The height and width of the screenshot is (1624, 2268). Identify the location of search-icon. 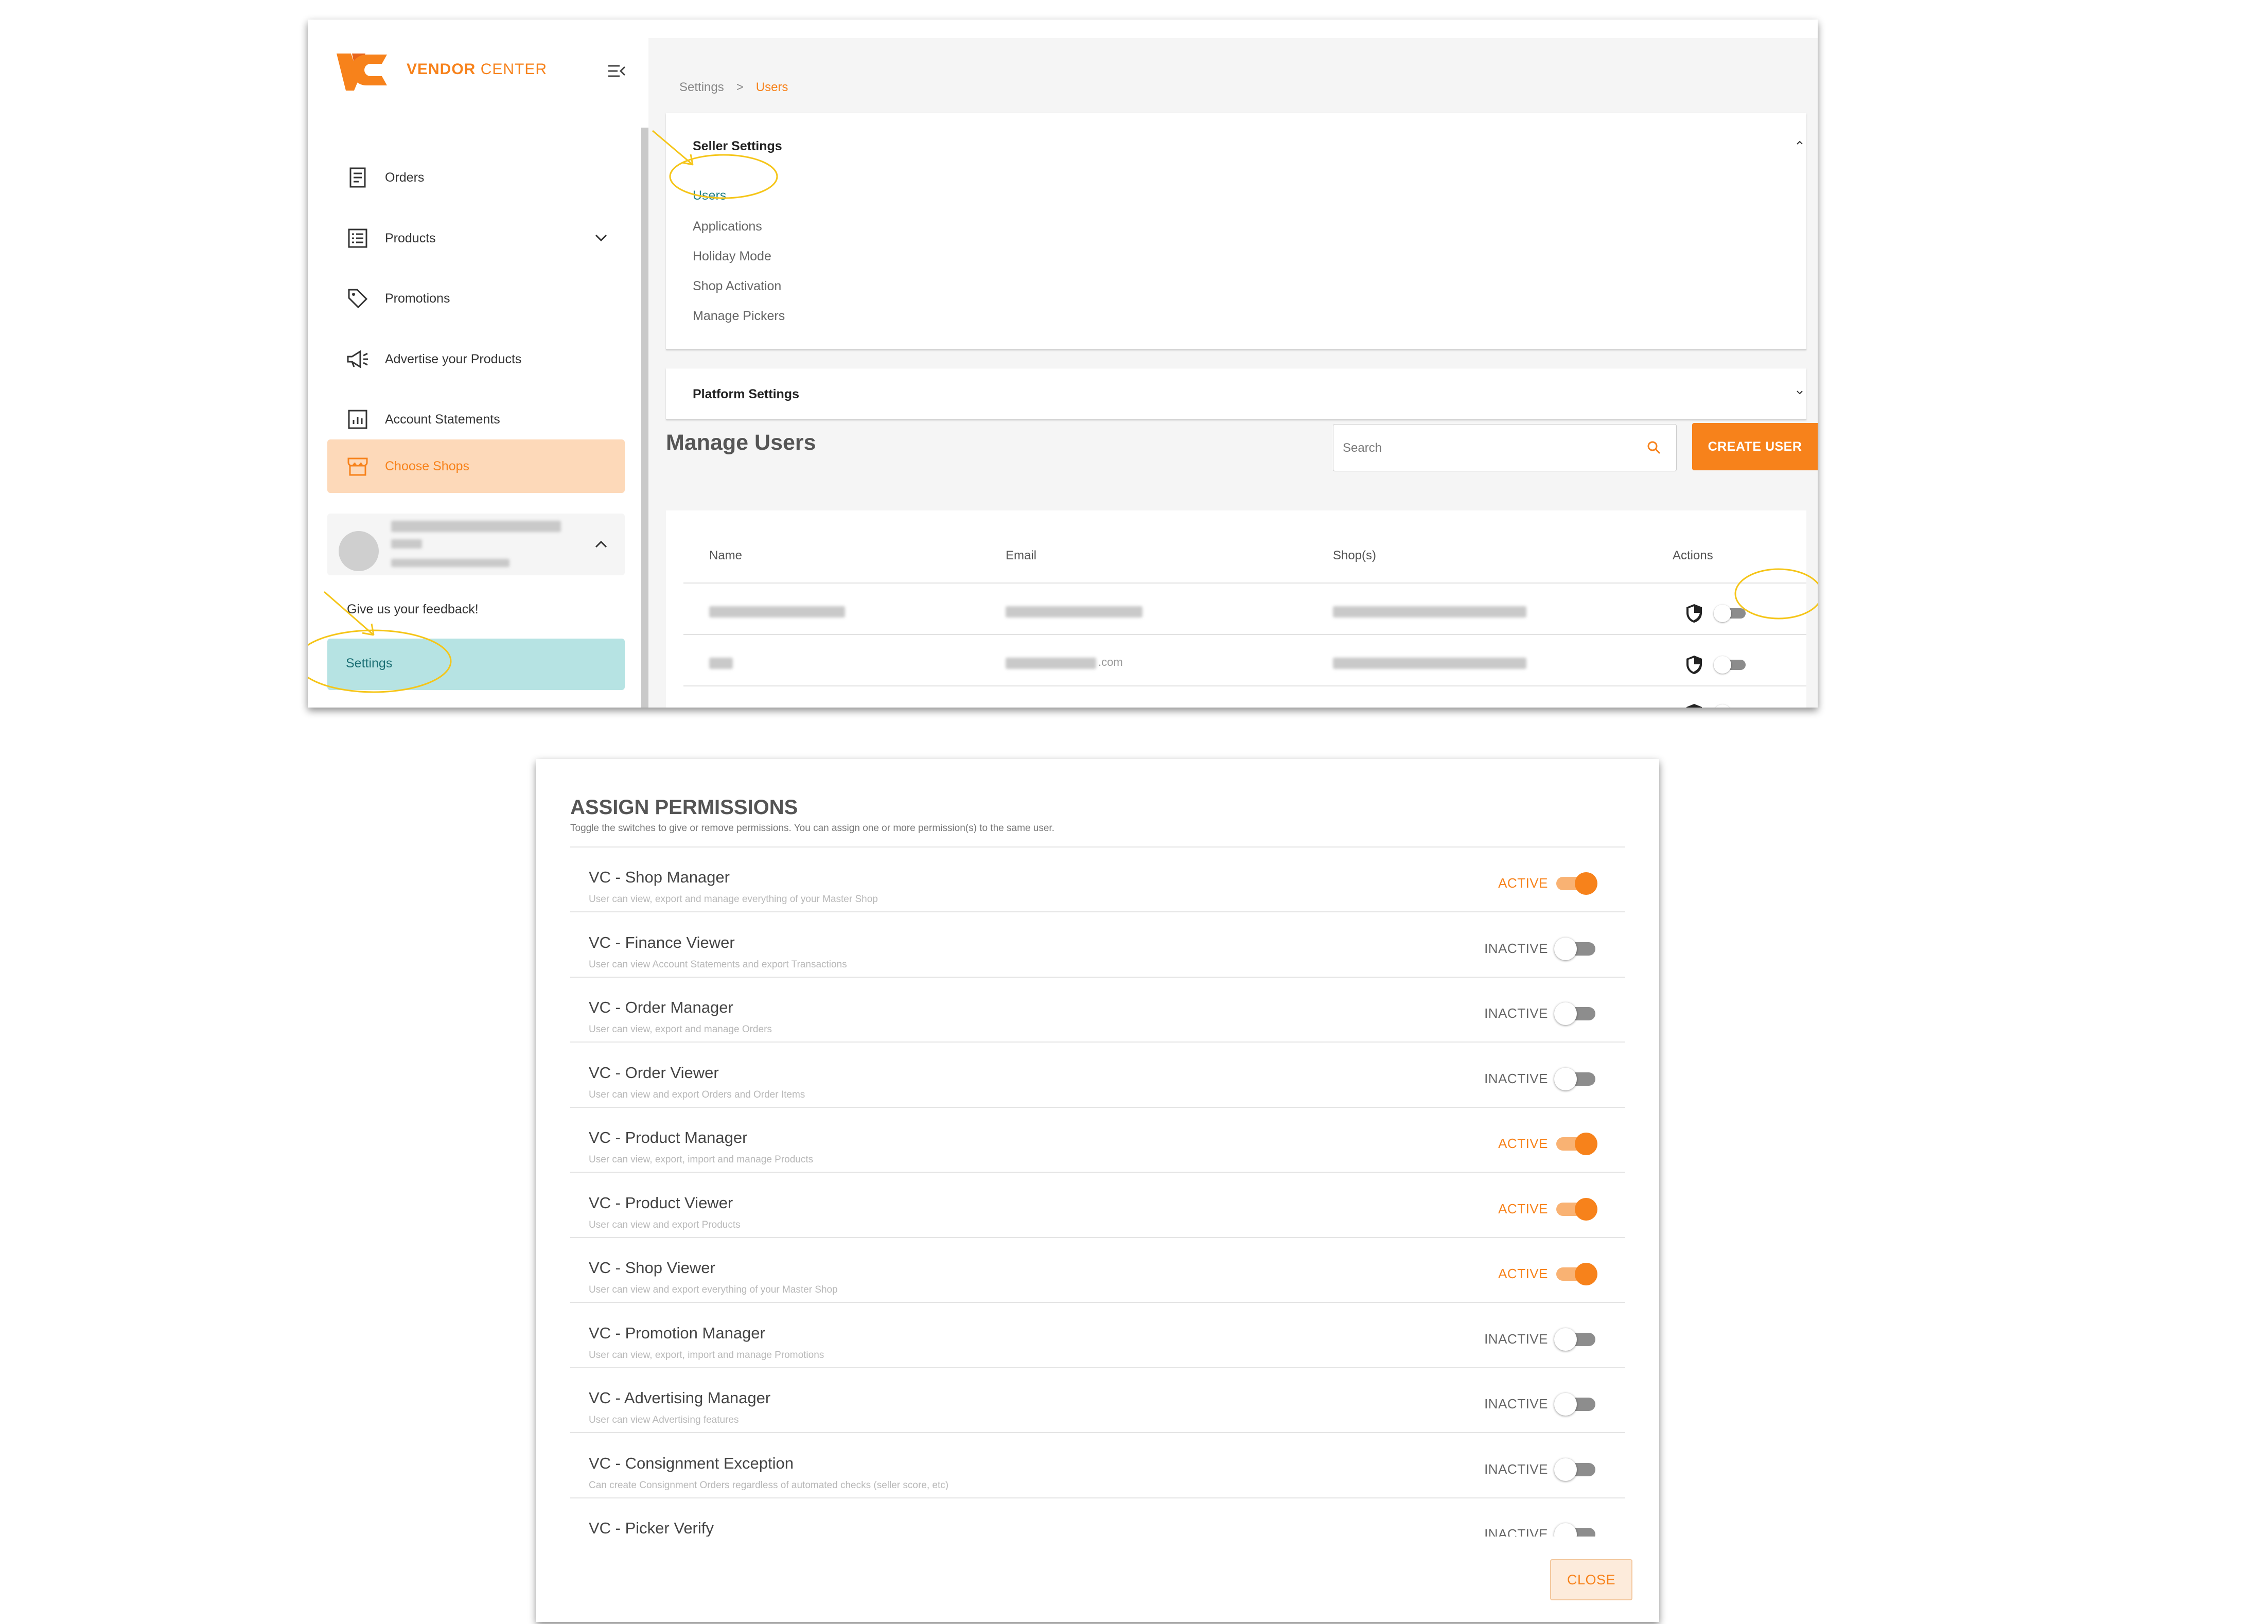
(1654, 447).